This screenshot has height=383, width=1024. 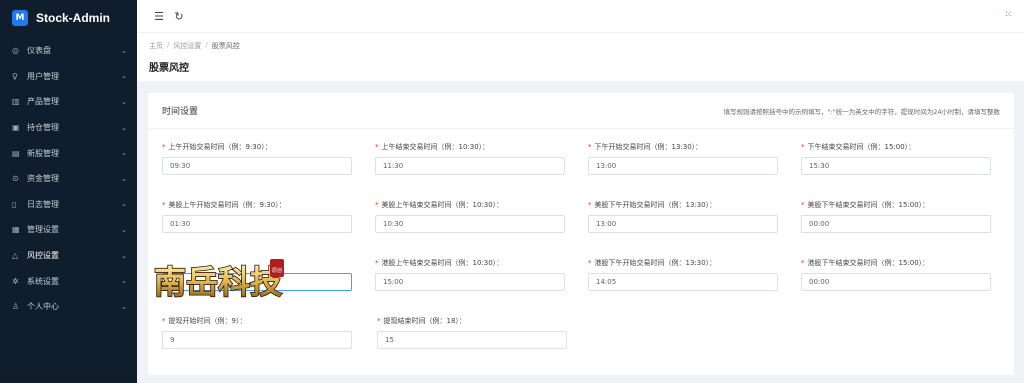 What do you see at coordinates (907, 204) in the screenshot?
I see `form-label: * 美股下午结束交易时间（例：15:00）：` at bounding box center [907, 204].